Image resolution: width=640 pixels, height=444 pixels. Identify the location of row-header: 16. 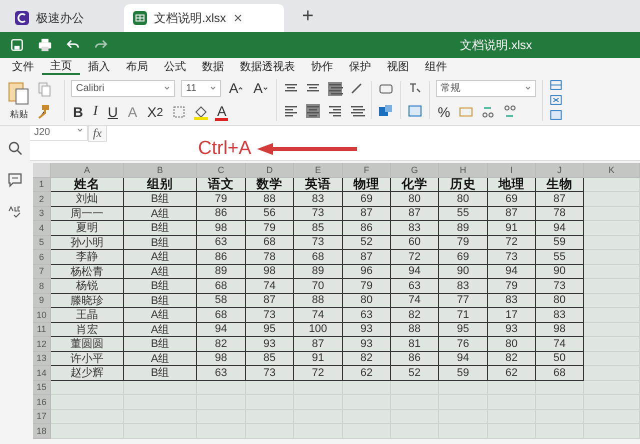
(42, 402).